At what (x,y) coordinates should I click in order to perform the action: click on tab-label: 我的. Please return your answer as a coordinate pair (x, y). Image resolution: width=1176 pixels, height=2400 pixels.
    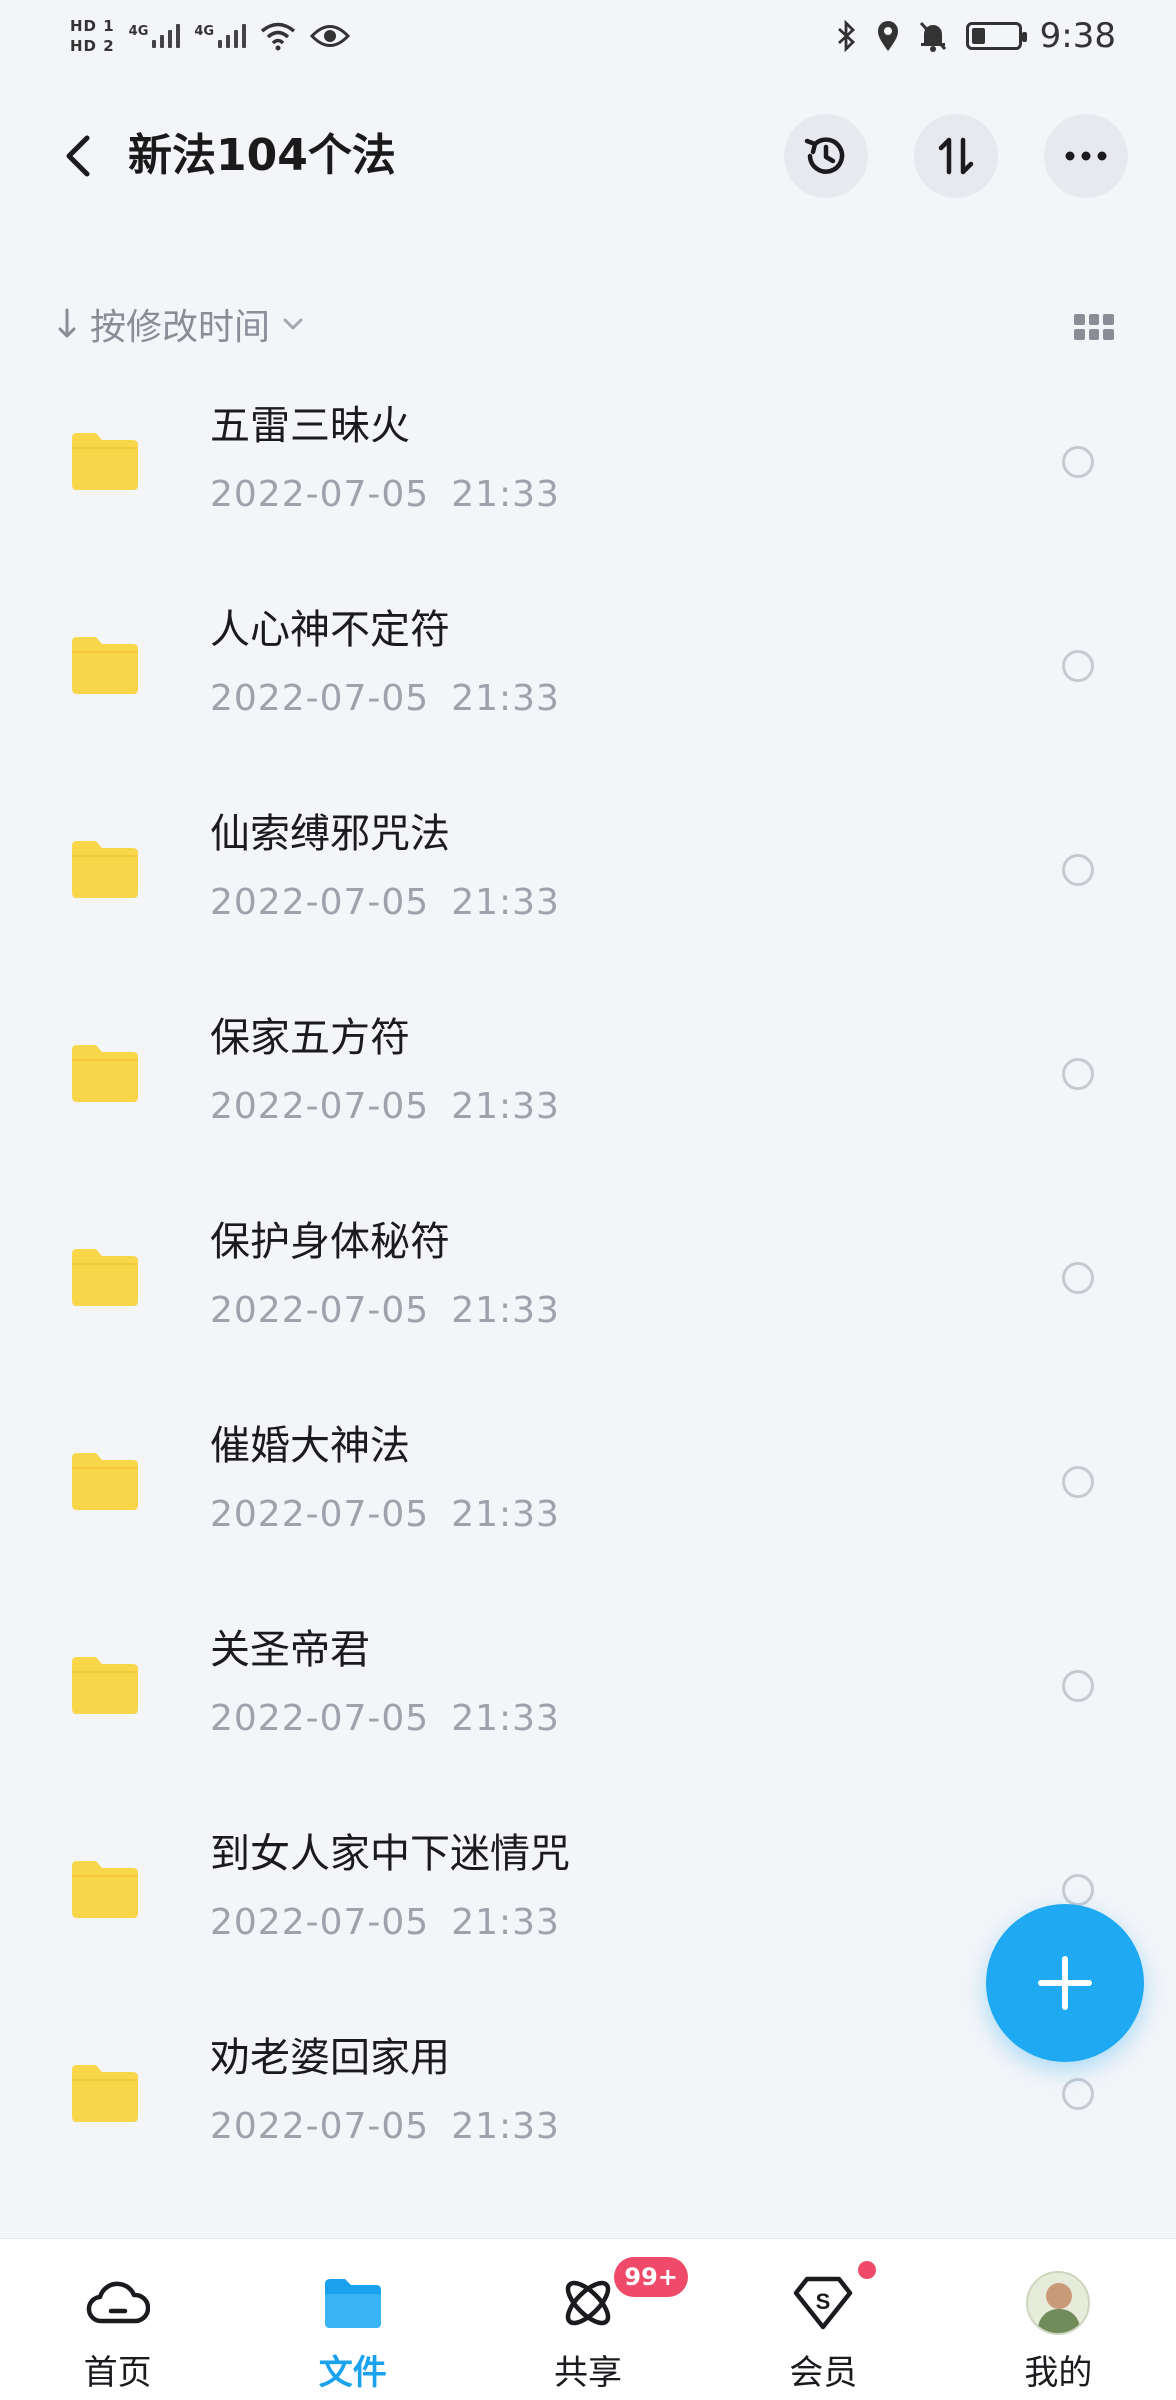
    Looking at the image, I should click on (1058, 2373).